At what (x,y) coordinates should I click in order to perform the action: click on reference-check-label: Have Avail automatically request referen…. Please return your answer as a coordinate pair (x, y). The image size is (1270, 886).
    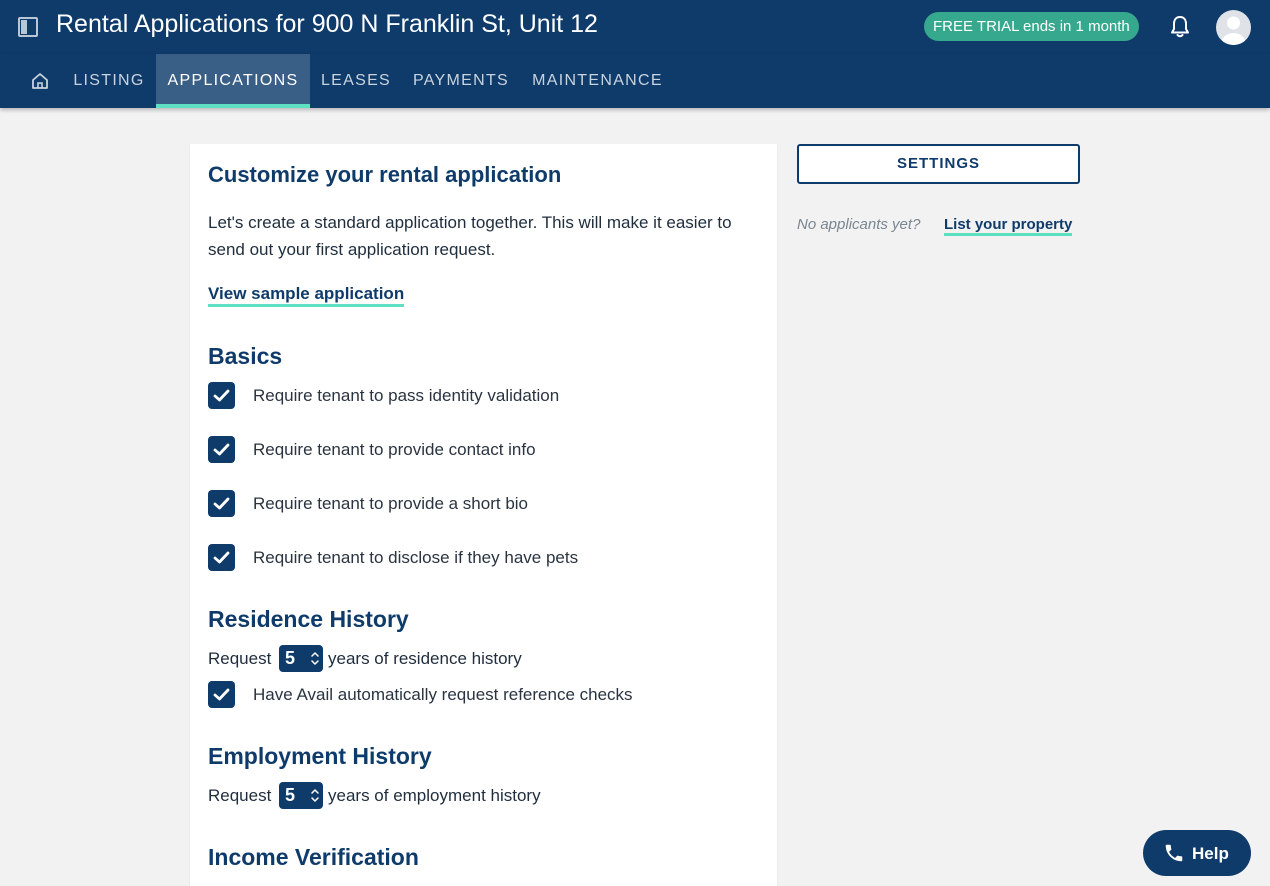
    Looking at the image, I should click on (443, 694).